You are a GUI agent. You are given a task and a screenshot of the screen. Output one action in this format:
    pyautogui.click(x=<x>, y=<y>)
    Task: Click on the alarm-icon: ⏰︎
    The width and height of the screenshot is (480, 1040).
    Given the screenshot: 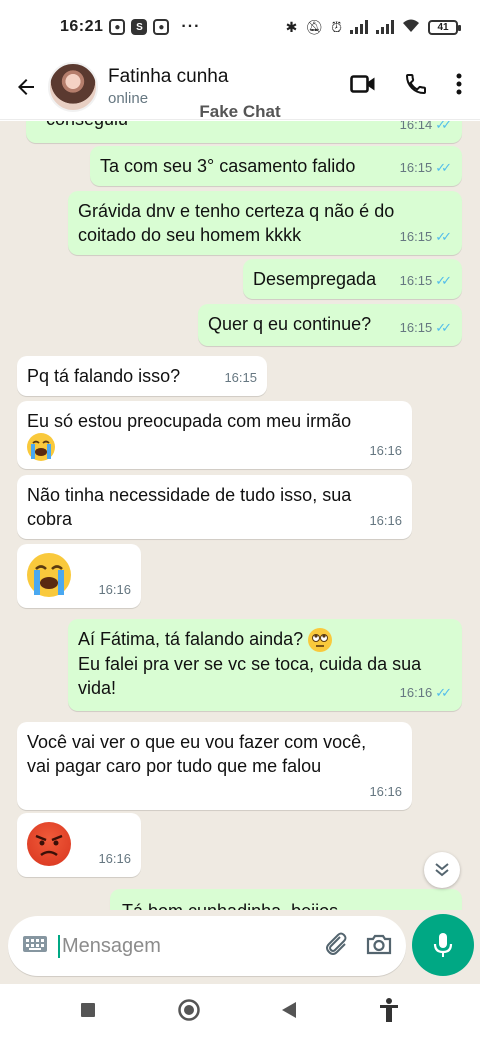 What is the action you would take?
    pyautogui.click(x=336, y=26)
    